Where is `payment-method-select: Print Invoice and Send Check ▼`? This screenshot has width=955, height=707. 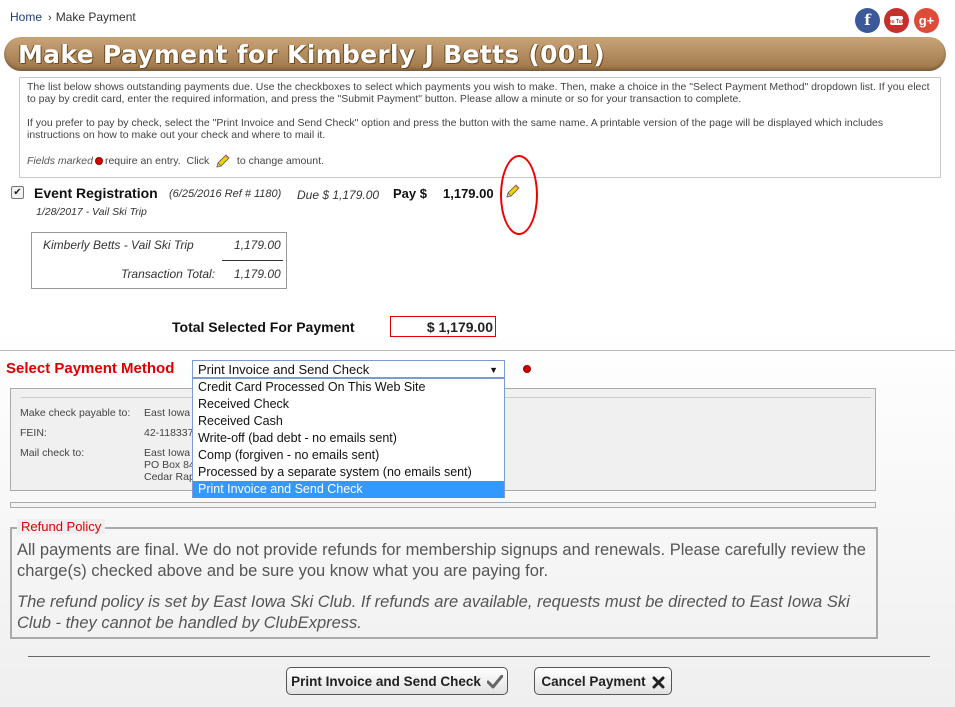 payment-method-select: Print Invoice and Send Check ▼ is located at coordinates (348, 369).